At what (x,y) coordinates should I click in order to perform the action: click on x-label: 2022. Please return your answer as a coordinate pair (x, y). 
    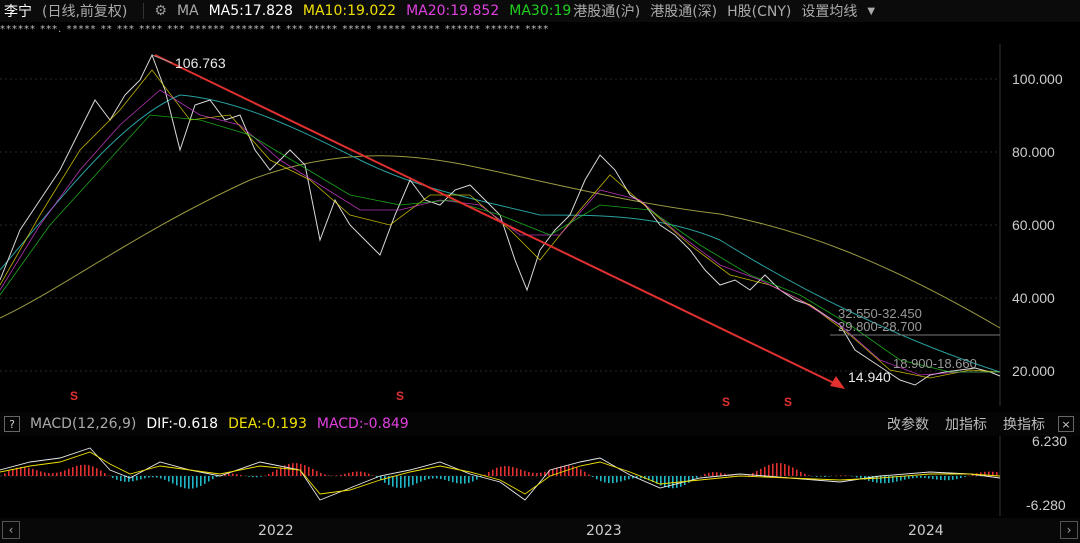
    Looking at the image, I should click on (276, 531).